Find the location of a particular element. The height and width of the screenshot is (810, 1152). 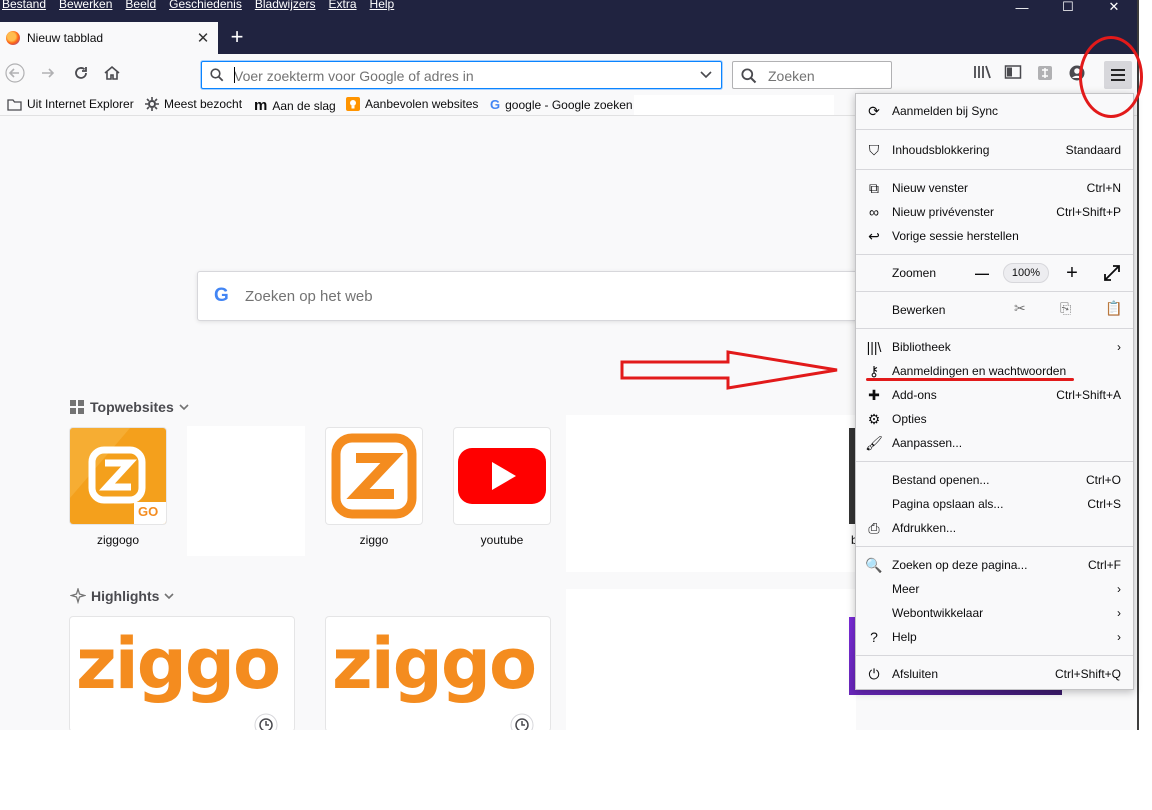

tab-close-icon: ✕ is located at coordinates (203, 38).